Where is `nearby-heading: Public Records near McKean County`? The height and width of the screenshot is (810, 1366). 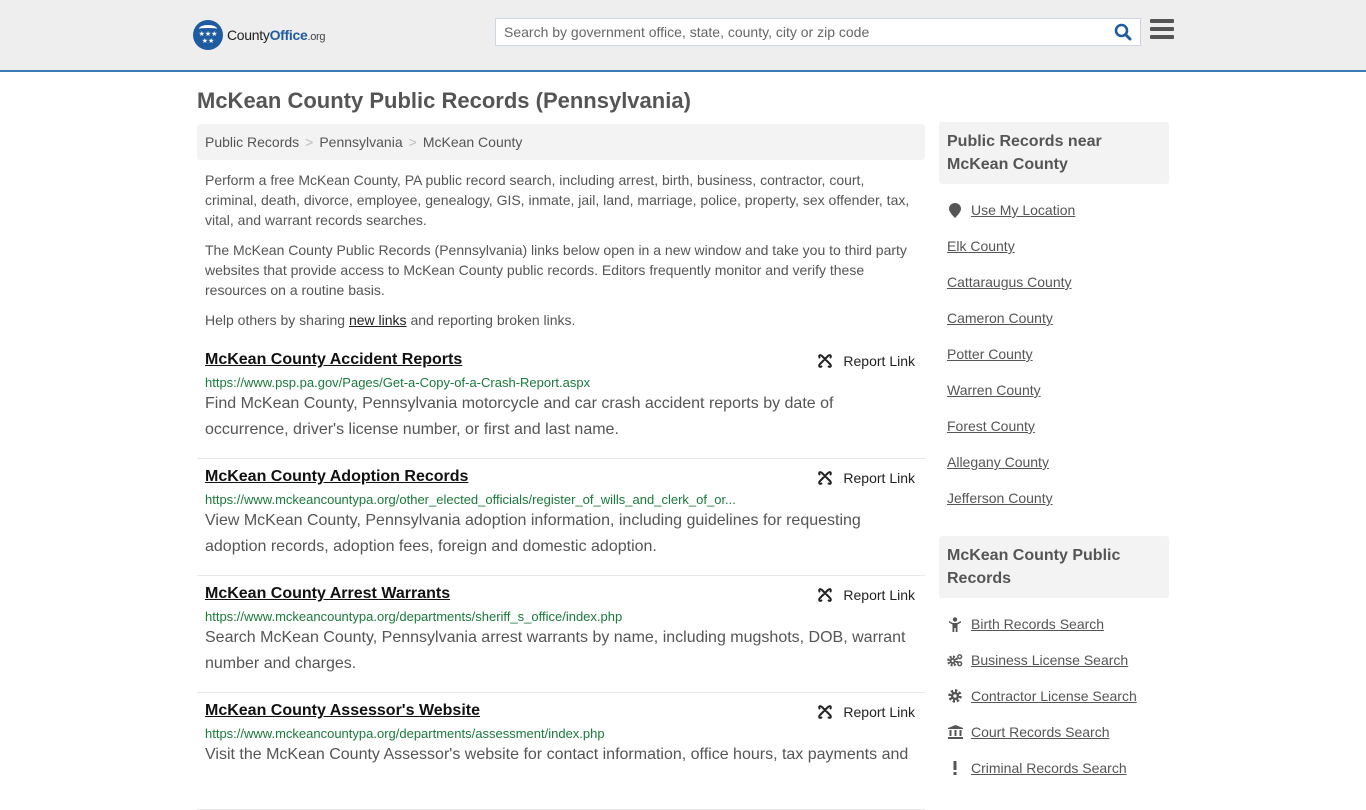 nearby-heading: Public Records near McKean County is located at coordinates (1054, 153).